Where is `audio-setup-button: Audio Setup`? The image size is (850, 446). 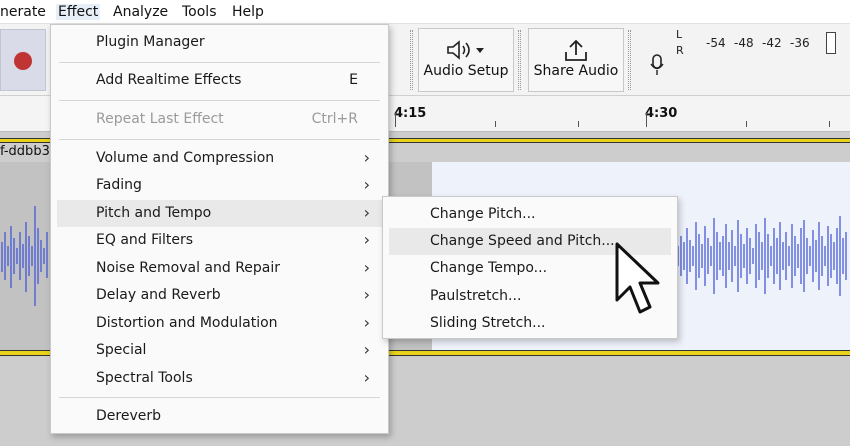
audio-setup-button: Audio Setup is located at coordinates (466, 60).